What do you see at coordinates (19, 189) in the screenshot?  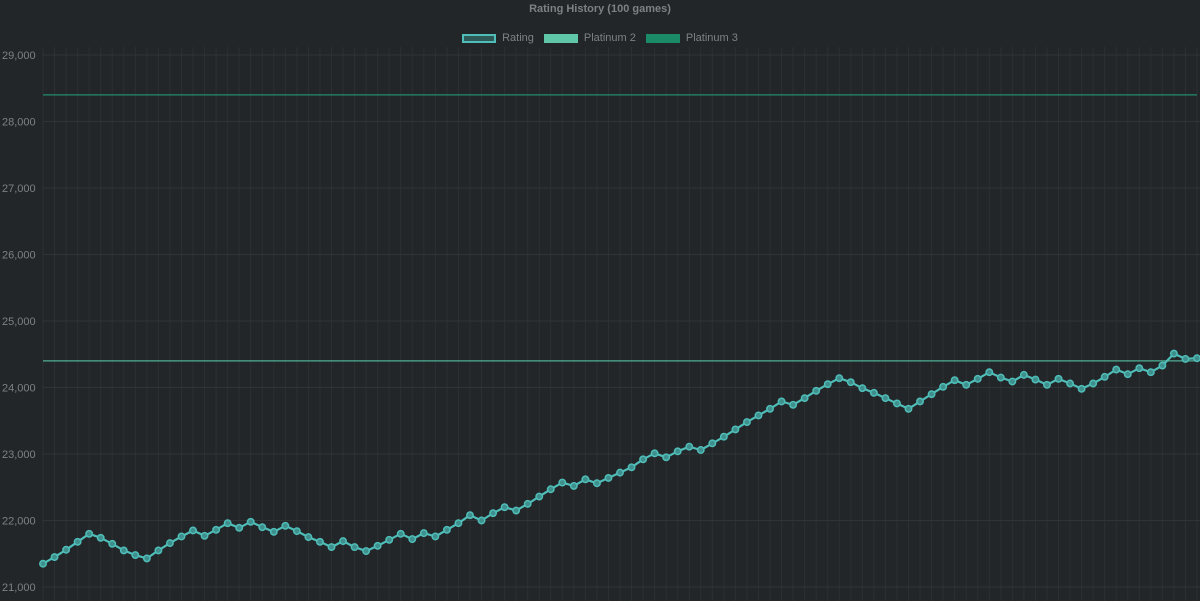 I see `y-tick-label: 27,000` at bounding box center [19, 189].